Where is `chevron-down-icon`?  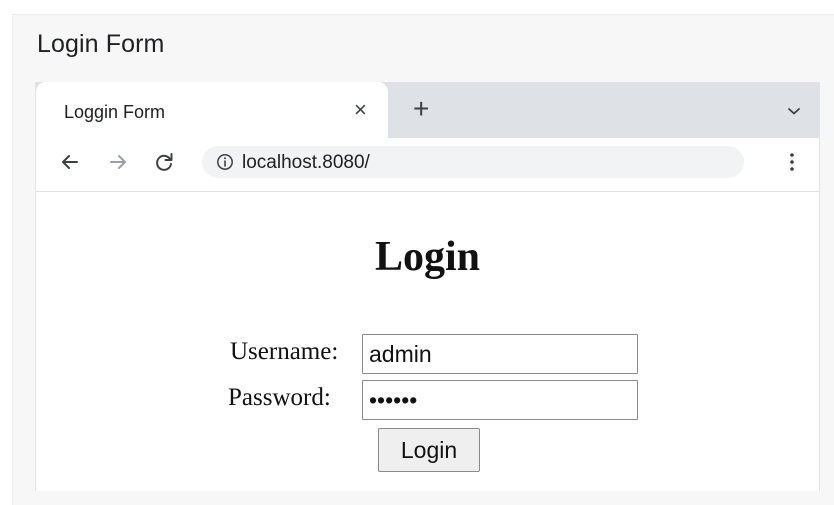 chevron-down-icon is located at coordinates (794, 111).